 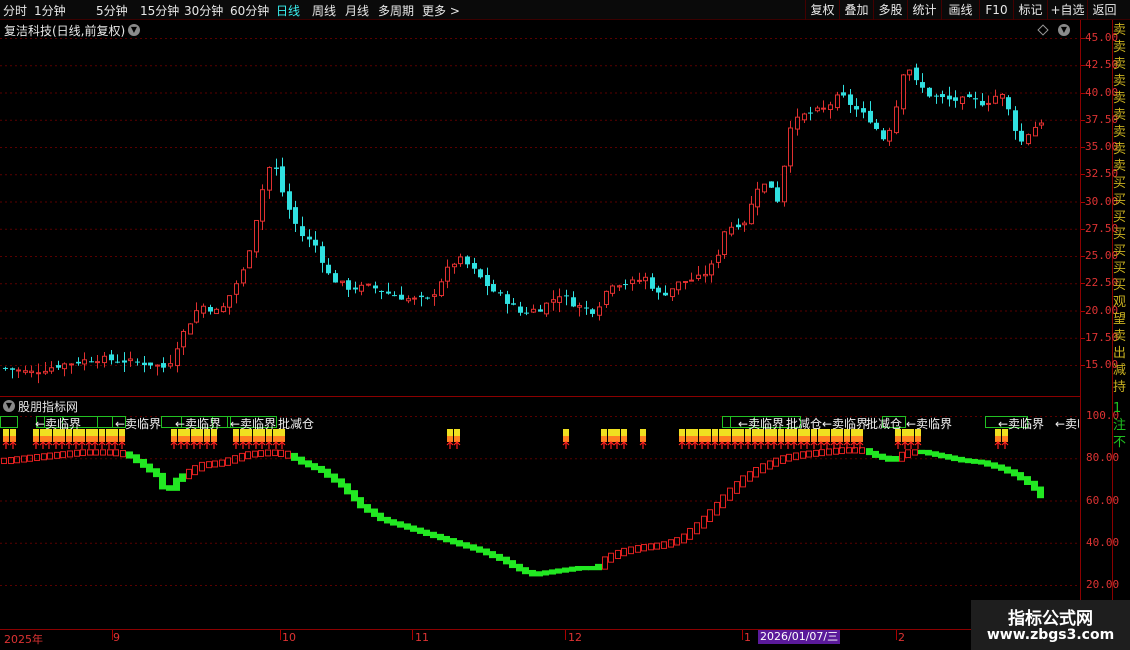 I want to click on watermark: 指标公式网 www.zbgs3.com, so click(x=1050, y=625).